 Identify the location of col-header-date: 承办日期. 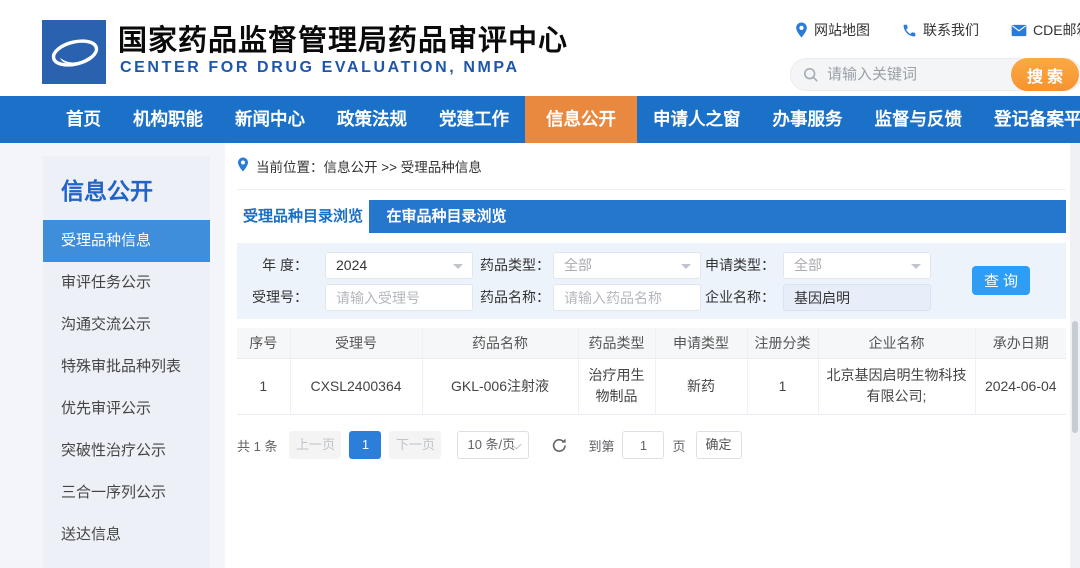
(1020, 343).